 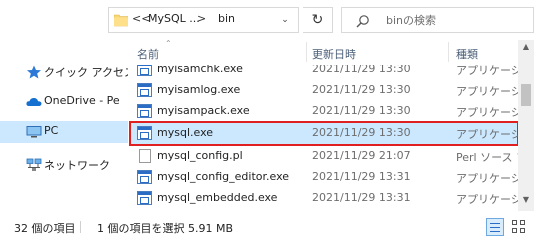 I want to click on file-name: myisamchk.exe, so click(x=200, y=70).